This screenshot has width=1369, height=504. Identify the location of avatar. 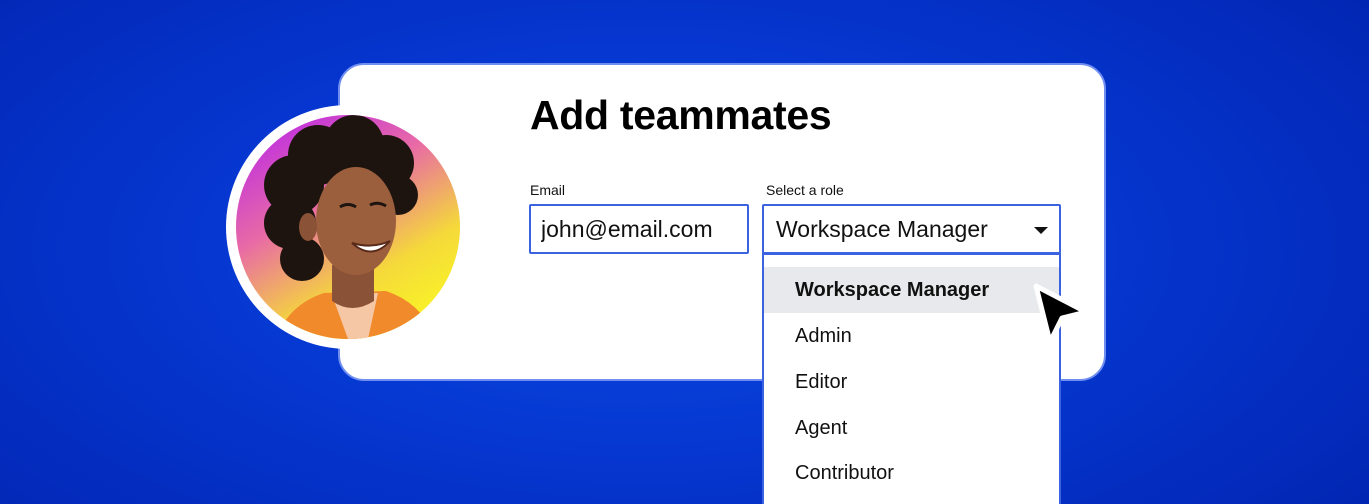
(348, 227).